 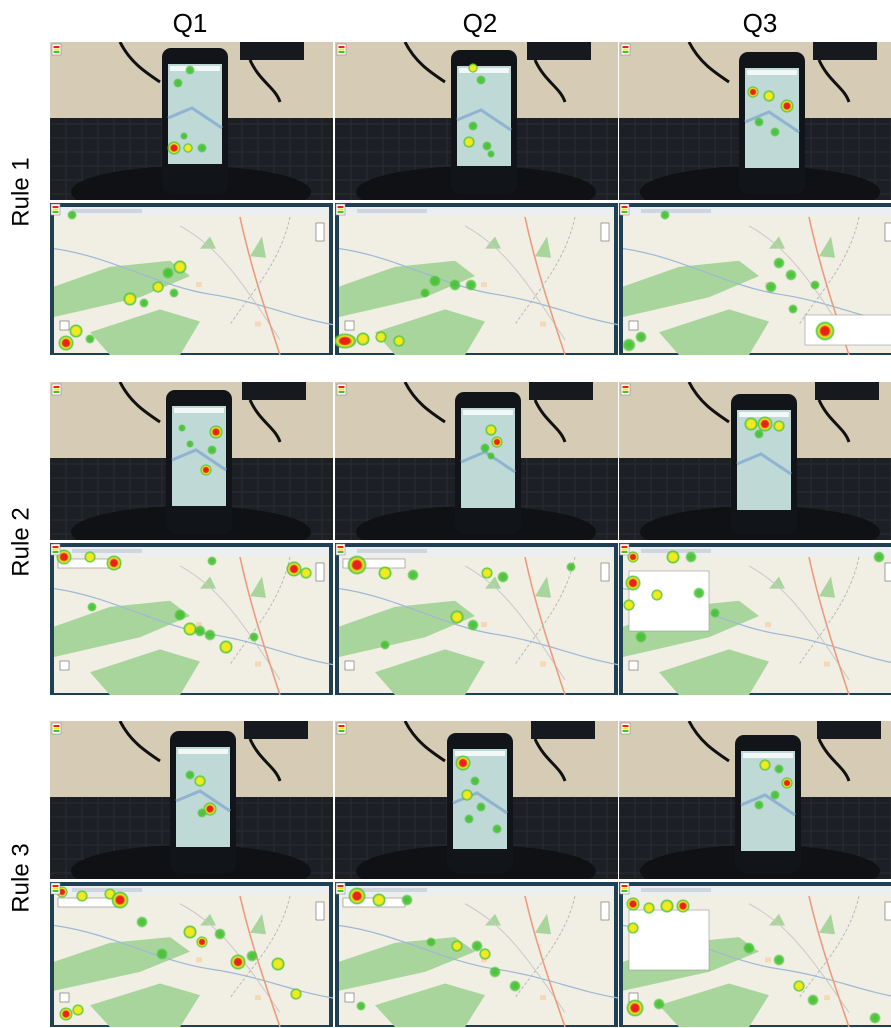 What do you see at coordinates (190, 23) in the screenshot?
I see `column-header-q1: Q1` at bounding box center [190, 23].